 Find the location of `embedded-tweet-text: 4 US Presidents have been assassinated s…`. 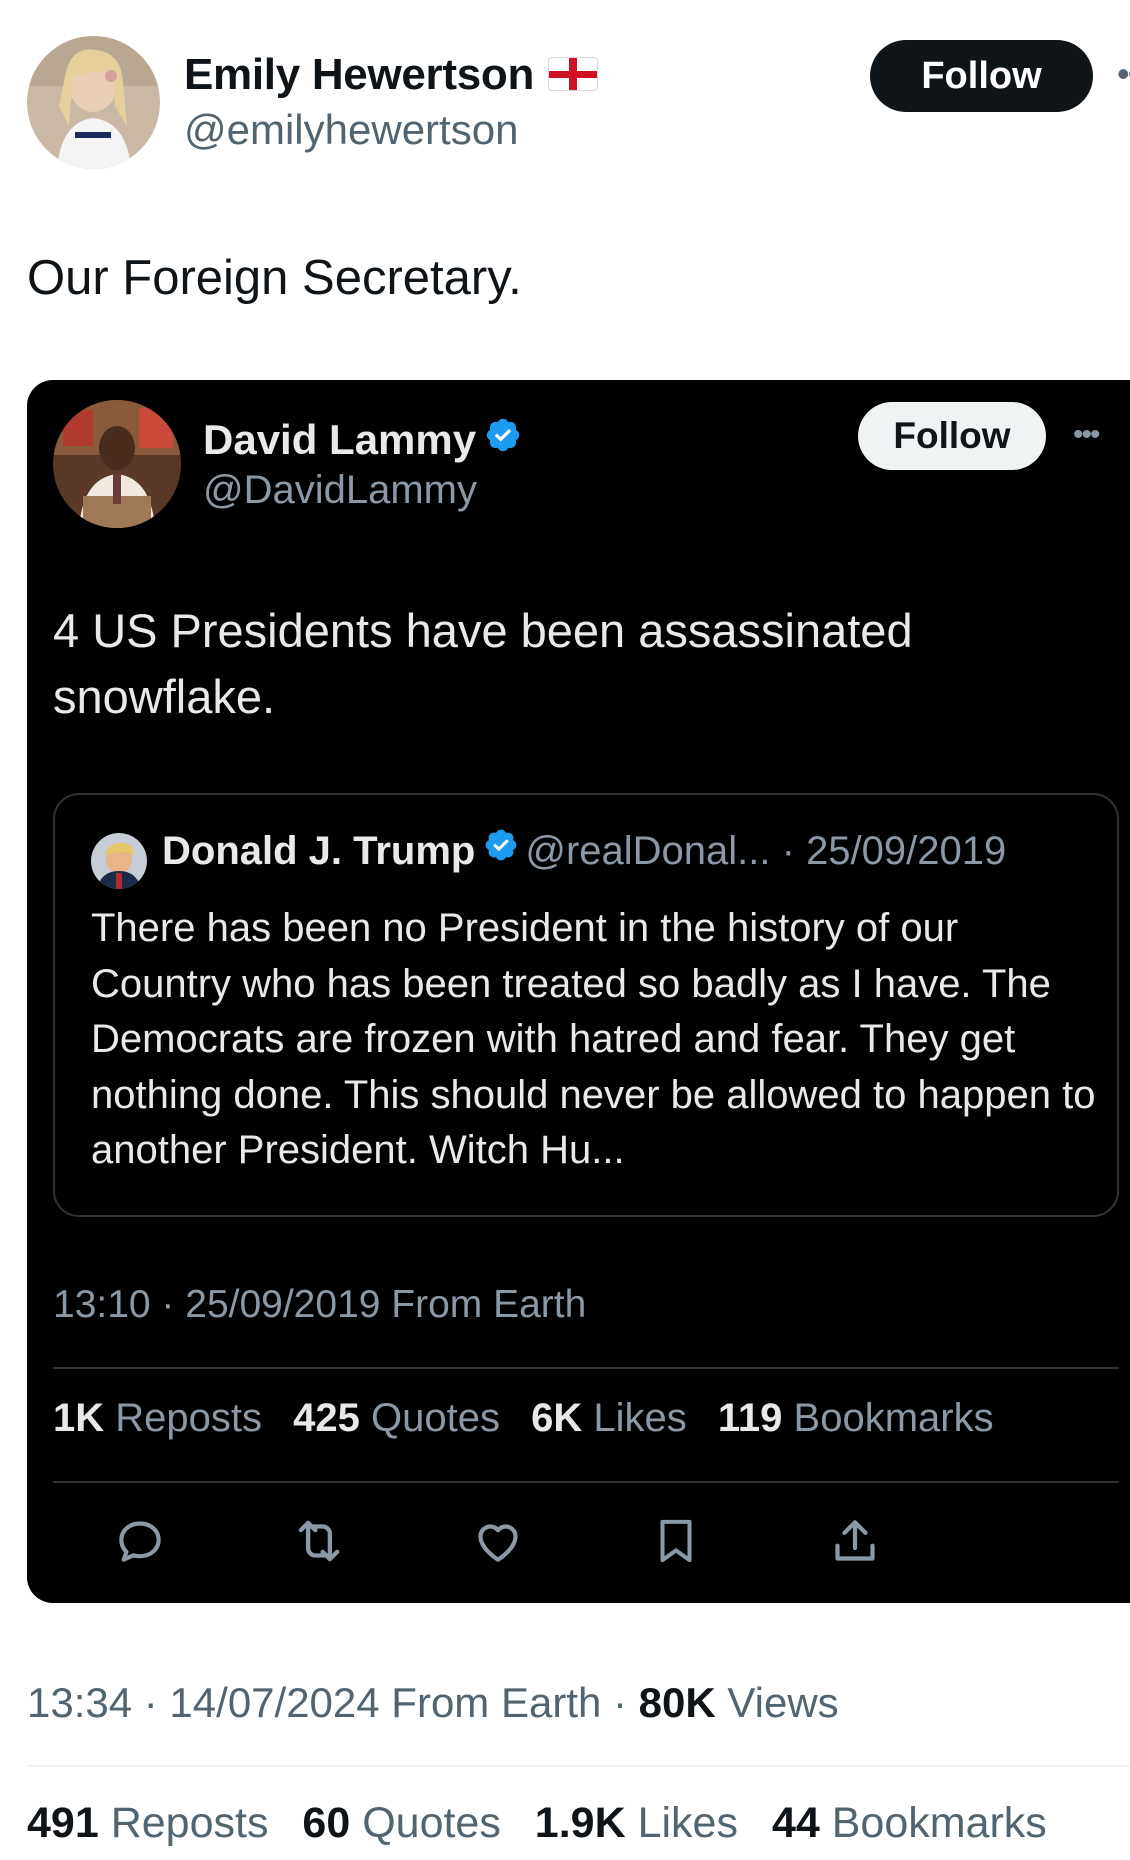

embedded-tweet-text: 4 US Presidents have been assassinated s… is located at coordinates (483, 663).